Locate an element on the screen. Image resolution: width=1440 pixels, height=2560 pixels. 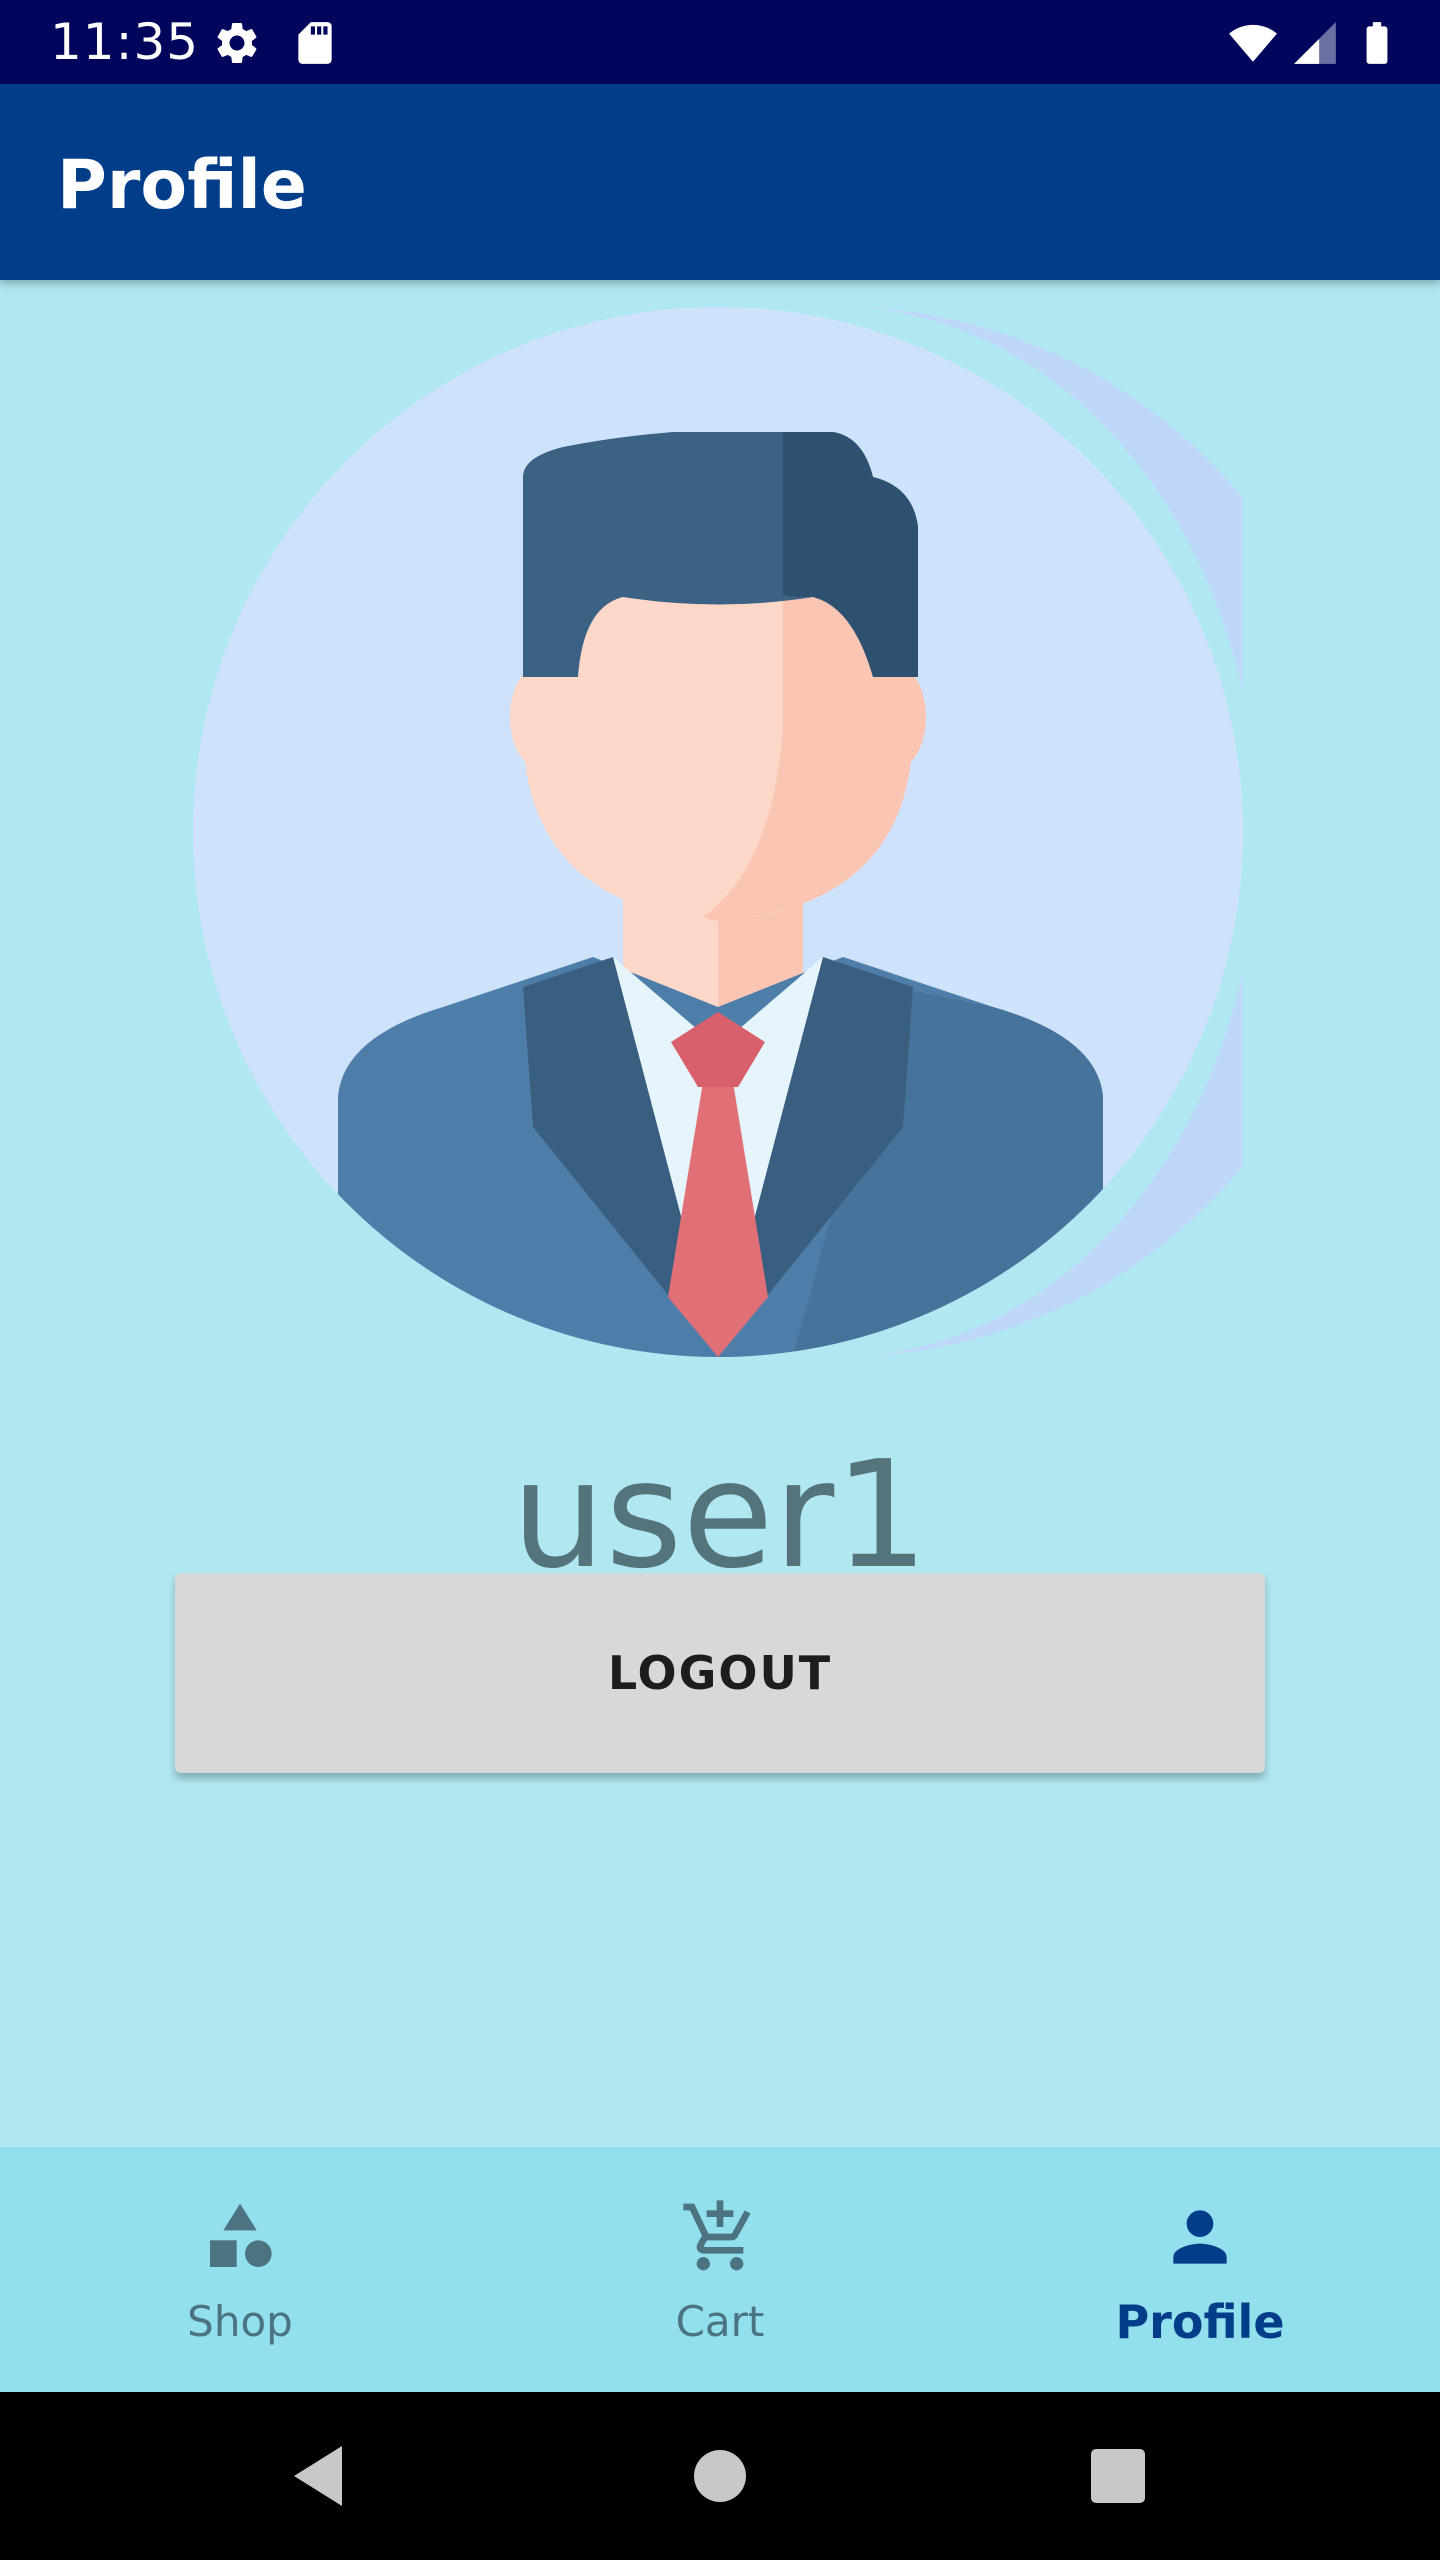
battery-icon is located at coordinates (1377, 43).